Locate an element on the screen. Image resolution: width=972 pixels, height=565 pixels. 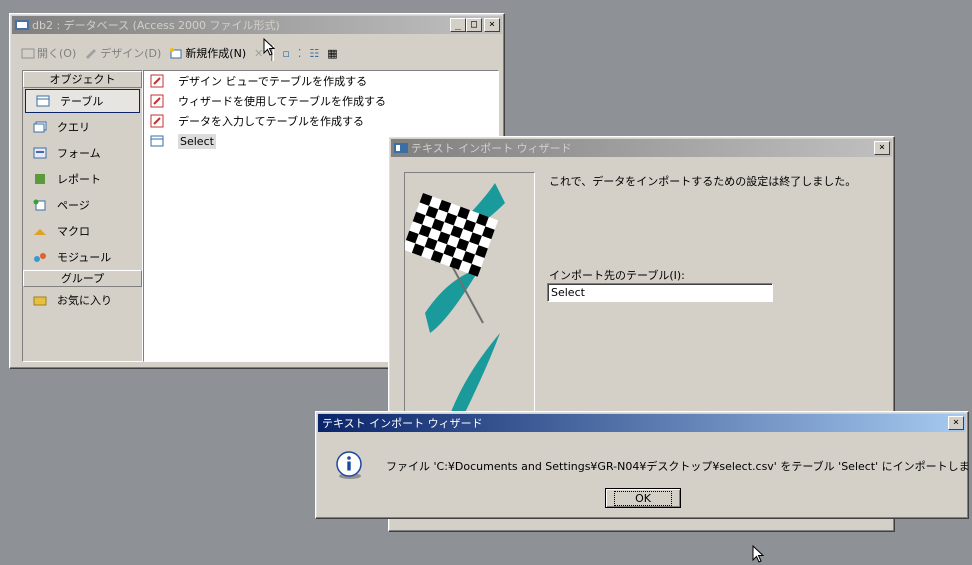
delete-icon: ✕ is located at coordinates (259, 53).